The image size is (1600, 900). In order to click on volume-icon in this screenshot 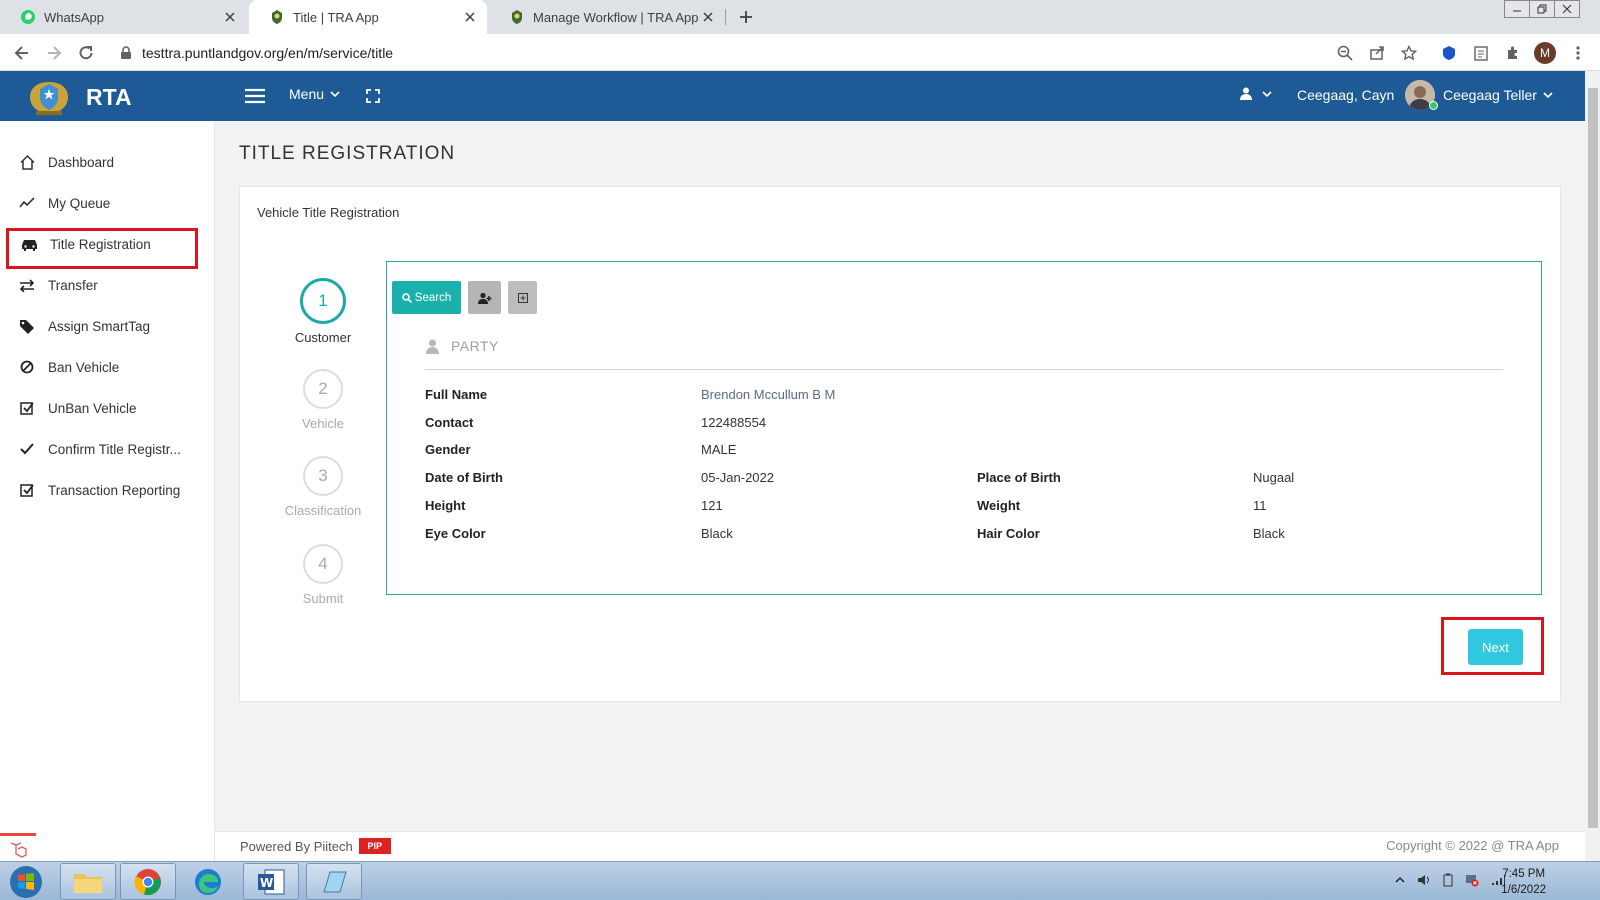, I will do `click(1424, 880)`.